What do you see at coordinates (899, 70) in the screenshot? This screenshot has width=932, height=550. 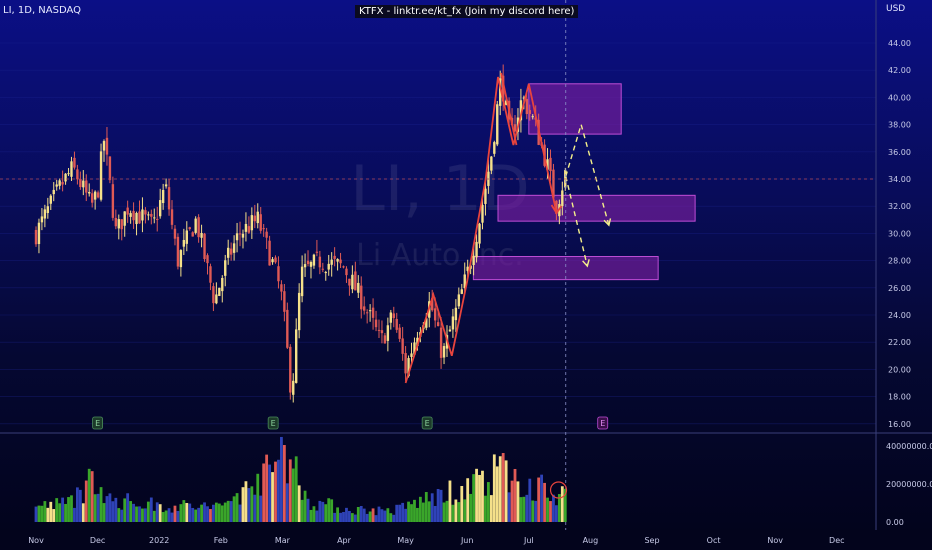 I see `price-tick-label: 42.00` at bounding box center [899, 70].